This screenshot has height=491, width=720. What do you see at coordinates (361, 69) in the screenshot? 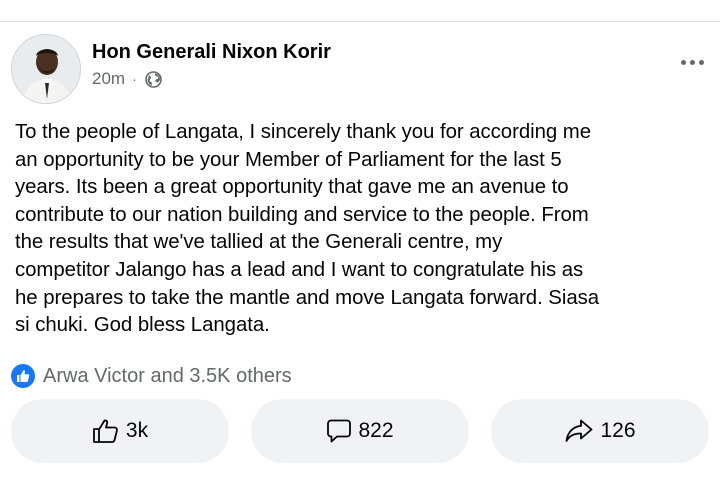
I see `post-header: Hon Generali Nixon Korir 20m ·` at bounding box center [361, 69].